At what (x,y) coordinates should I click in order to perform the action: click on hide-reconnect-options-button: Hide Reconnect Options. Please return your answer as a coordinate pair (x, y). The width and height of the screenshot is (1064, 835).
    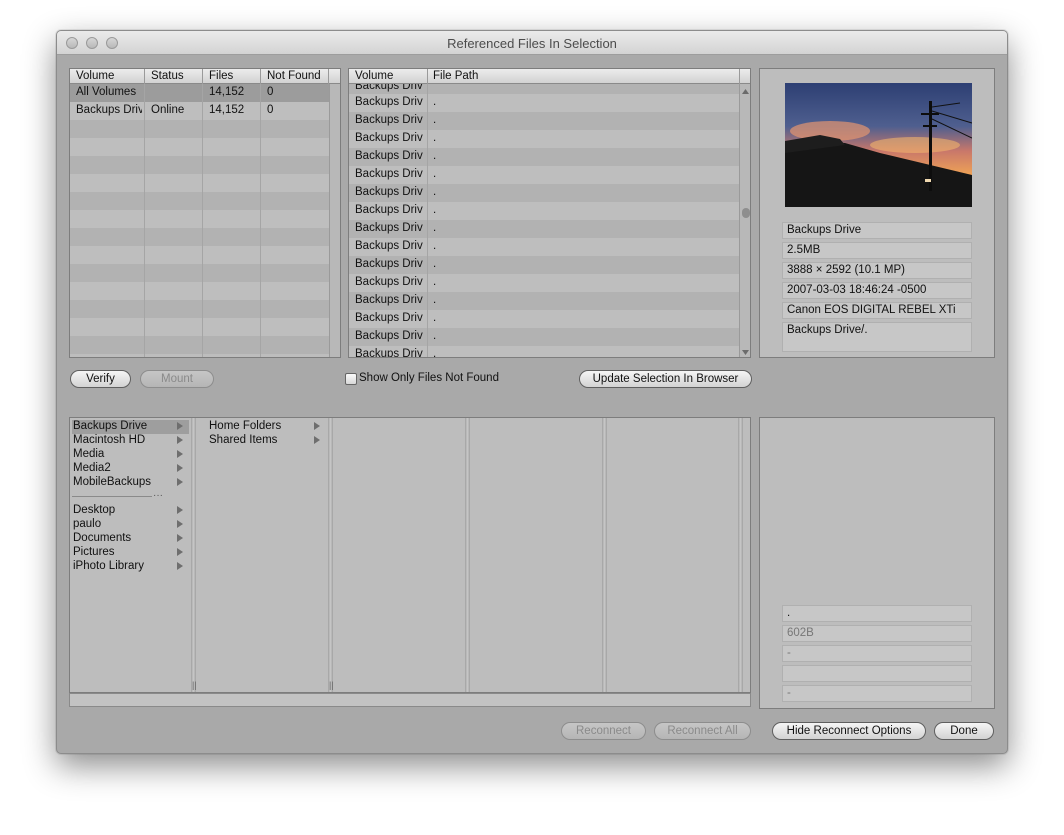
    Looking at the image, I should click on (849, 731).